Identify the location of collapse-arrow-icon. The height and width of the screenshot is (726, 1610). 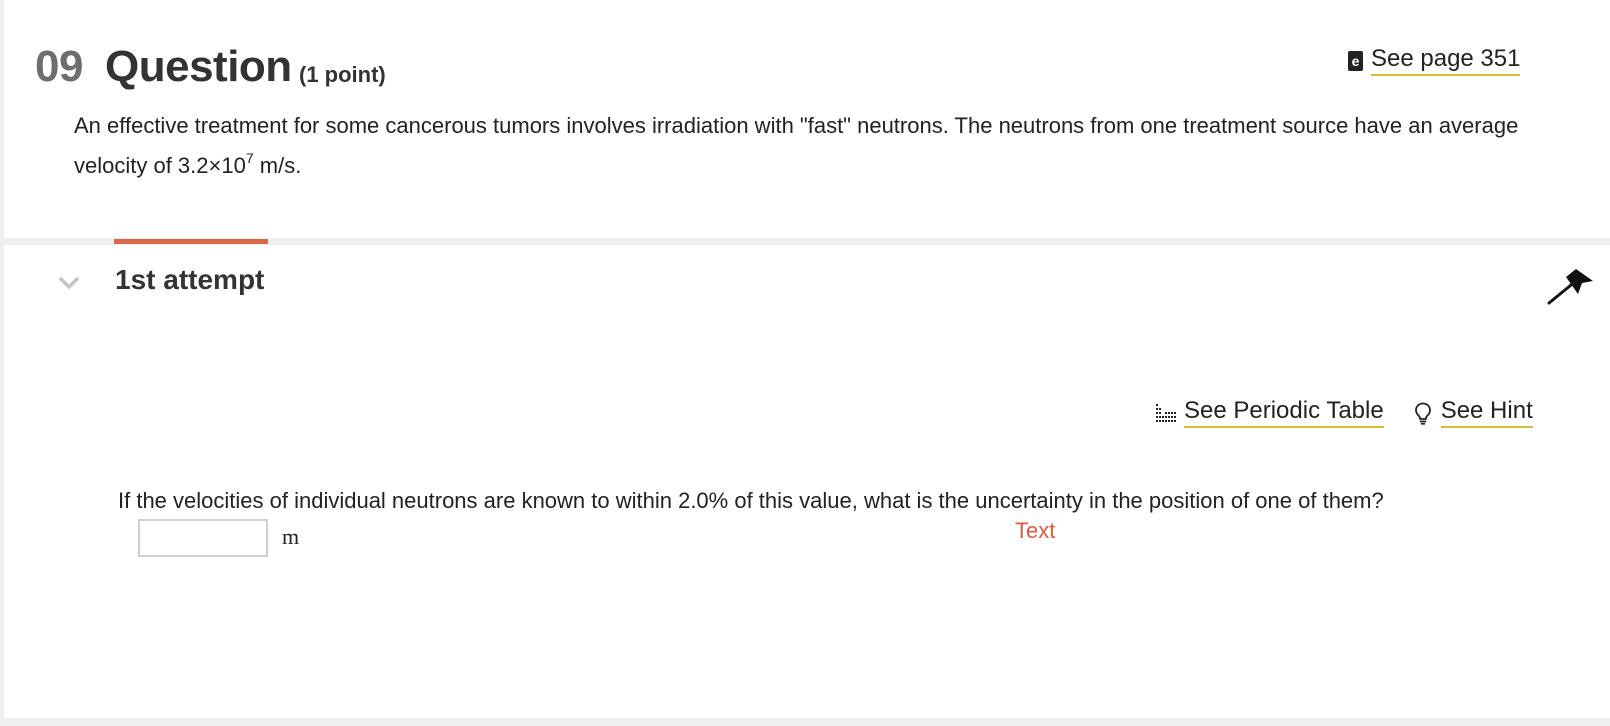
(1571, 288).